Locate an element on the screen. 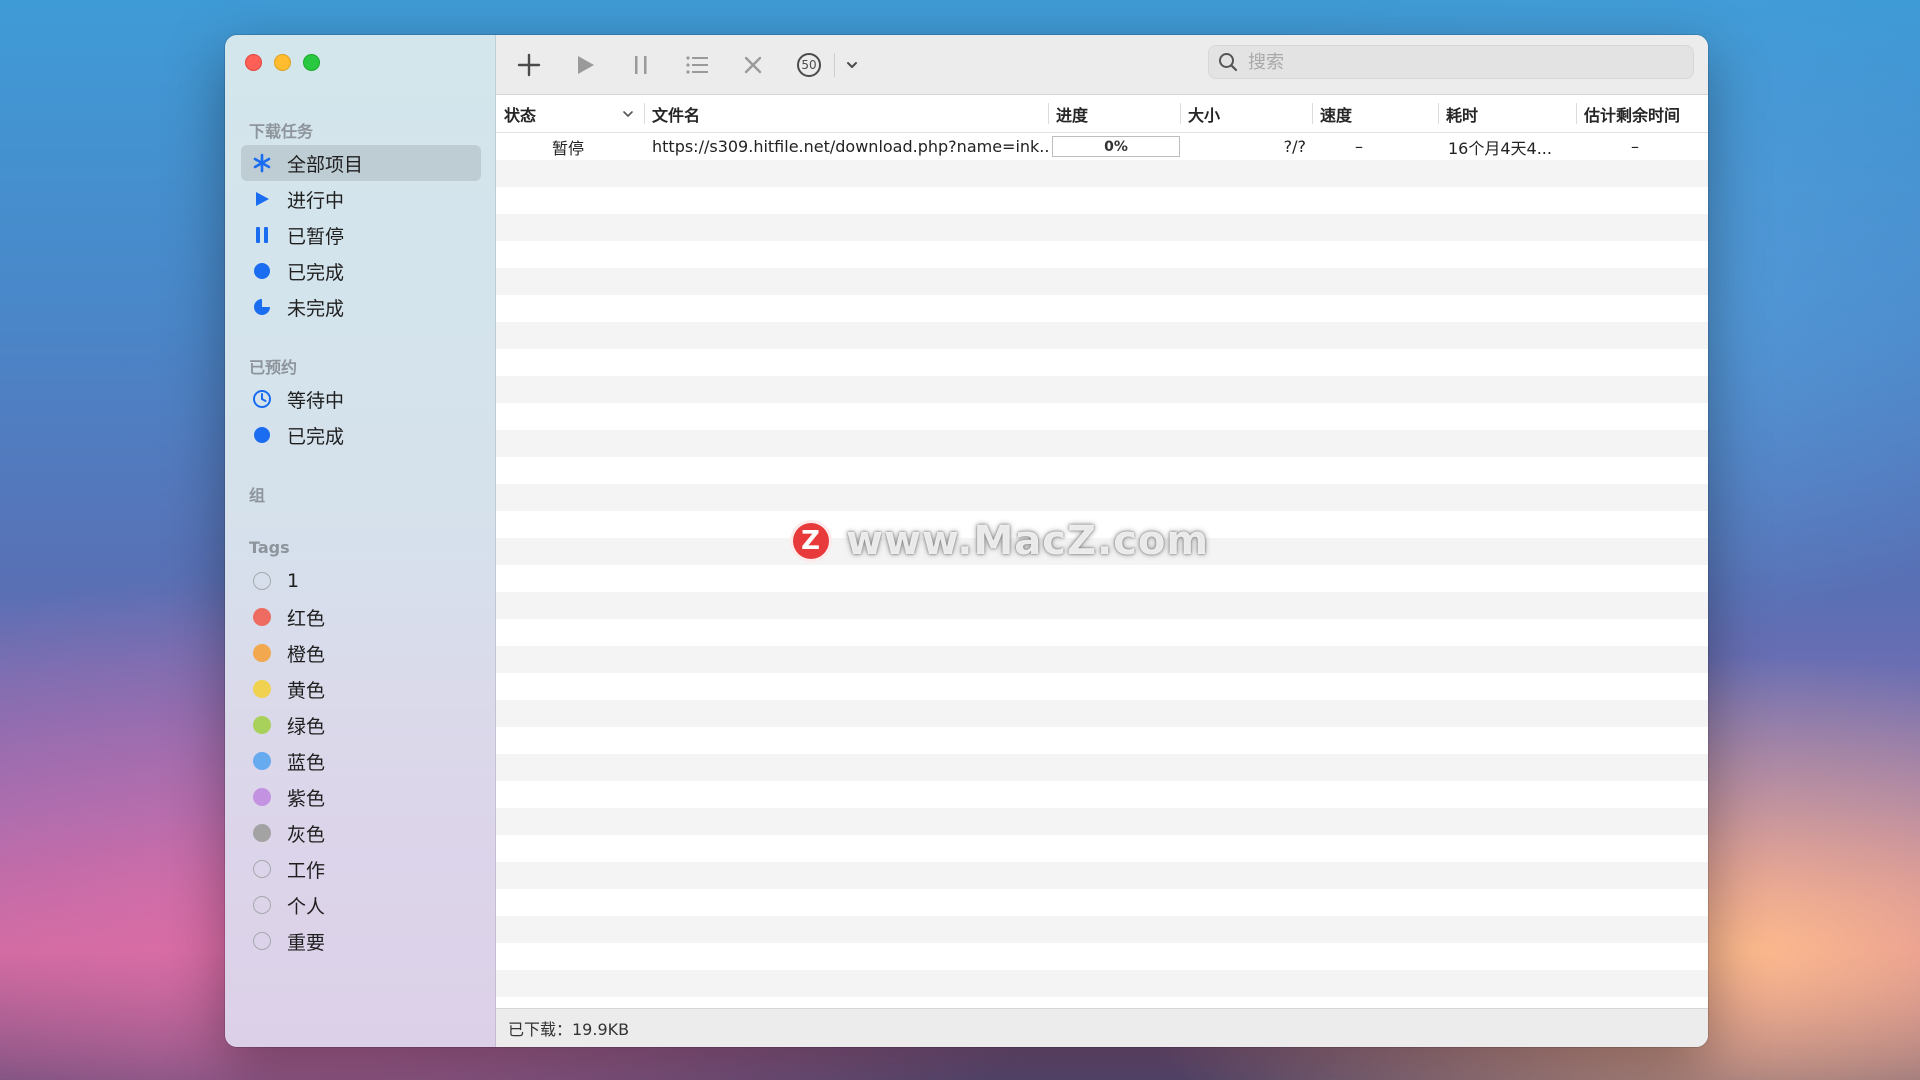 The width and height of the screenshot is (1920, 1080). column-header-status: 状态 is located at coordinates (570, 113).